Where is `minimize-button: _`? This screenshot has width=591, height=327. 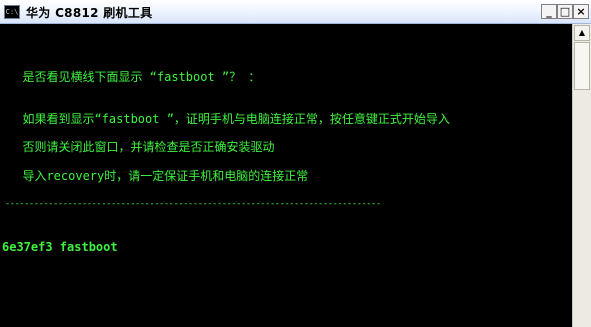
minimize-button: _ is located at coordinates (549, 11).